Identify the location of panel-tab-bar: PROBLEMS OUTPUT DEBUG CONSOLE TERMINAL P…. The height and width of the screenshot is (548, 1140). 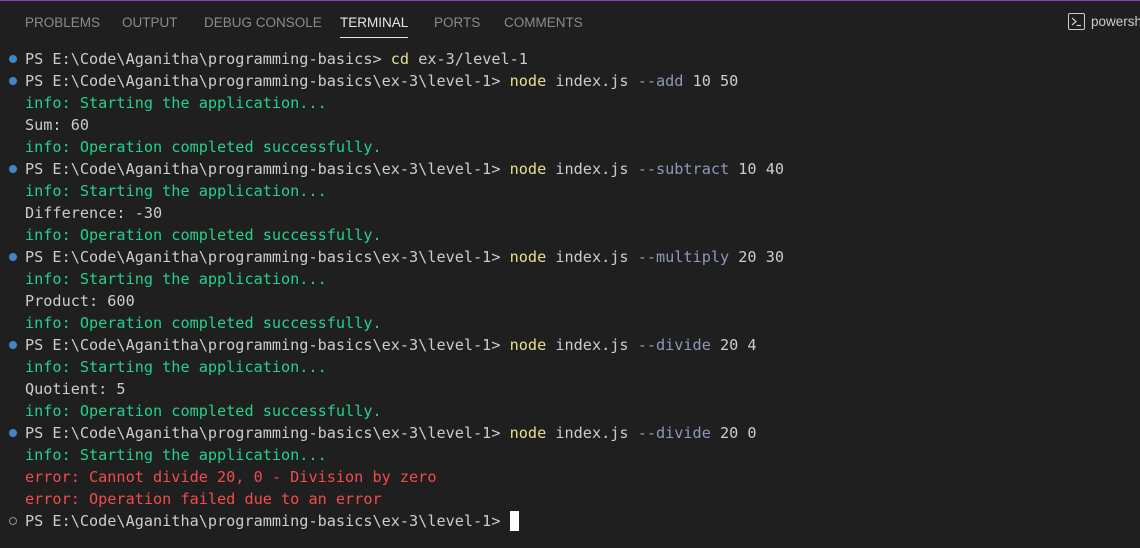
(570, 23).